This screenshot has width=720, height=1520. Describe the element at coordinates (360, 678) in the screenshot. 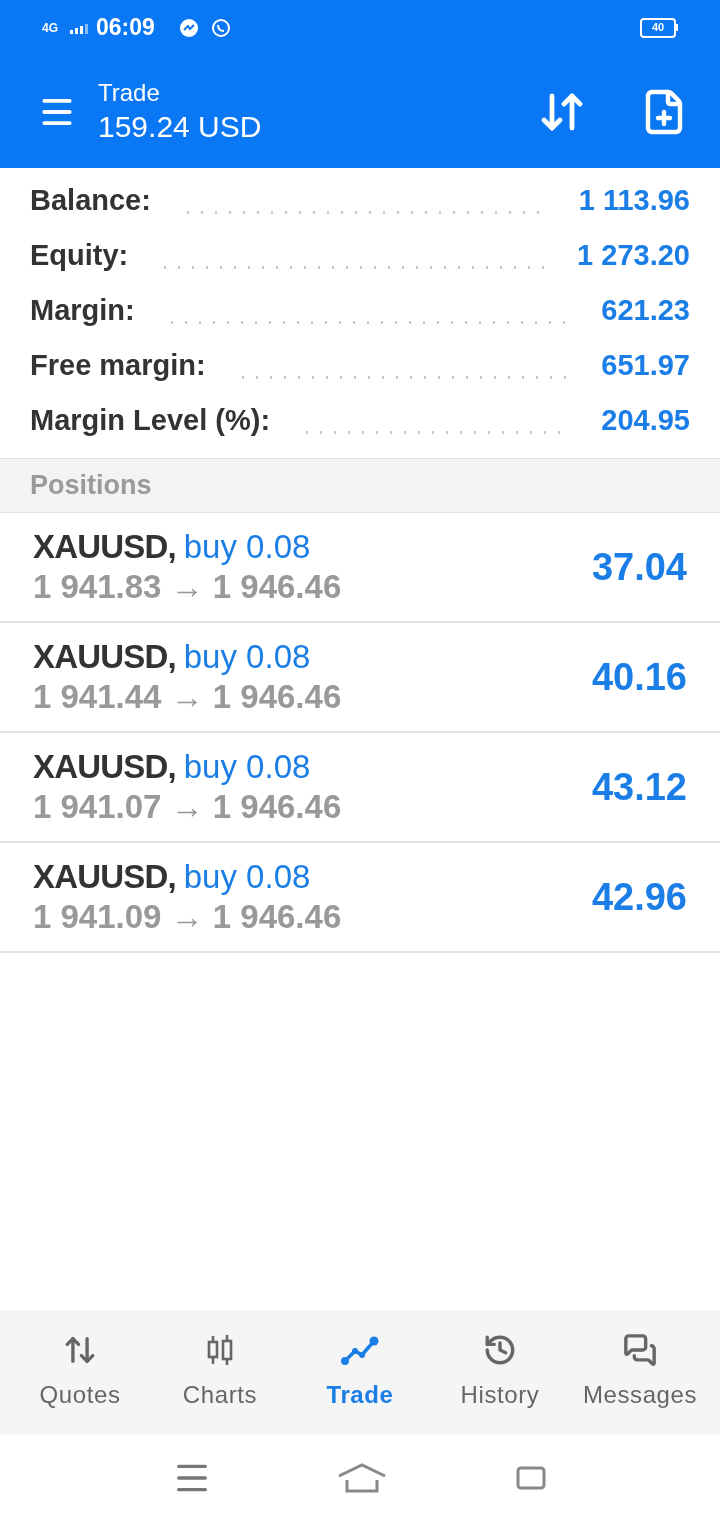

I see `position-row: XAUUSD, buy 0.08 1 941.44 → 1 946.46 40.16` at that location.